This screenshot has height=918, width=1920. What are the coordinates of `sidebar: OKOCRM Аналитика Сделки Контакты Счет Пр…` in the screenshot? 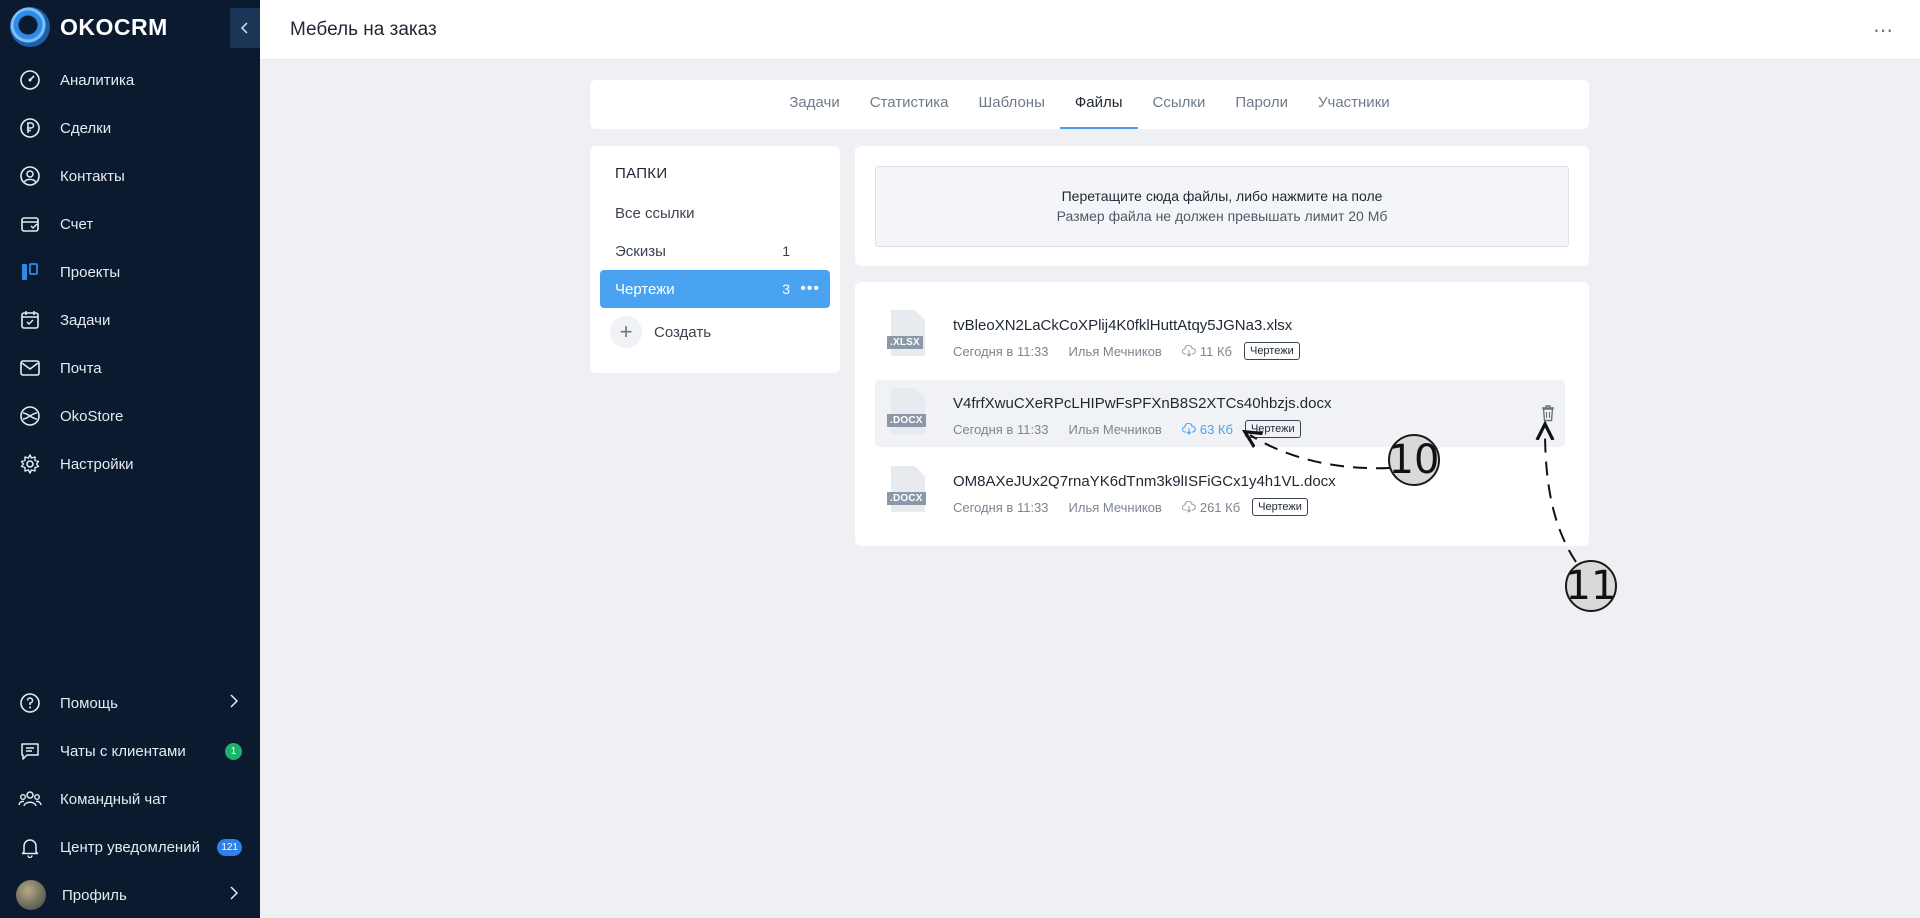 It's located at (130, 459).